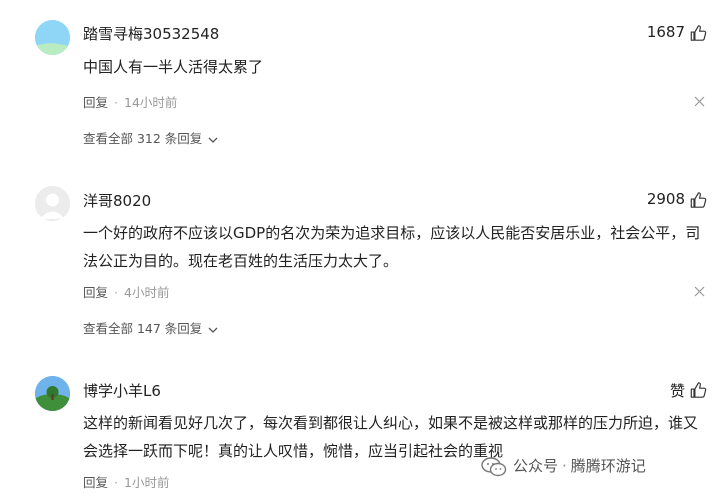 This screenshot has height=497, width=723. I want to click on watermark: 公众号 · 腾腾环游记, so click(563, 466).